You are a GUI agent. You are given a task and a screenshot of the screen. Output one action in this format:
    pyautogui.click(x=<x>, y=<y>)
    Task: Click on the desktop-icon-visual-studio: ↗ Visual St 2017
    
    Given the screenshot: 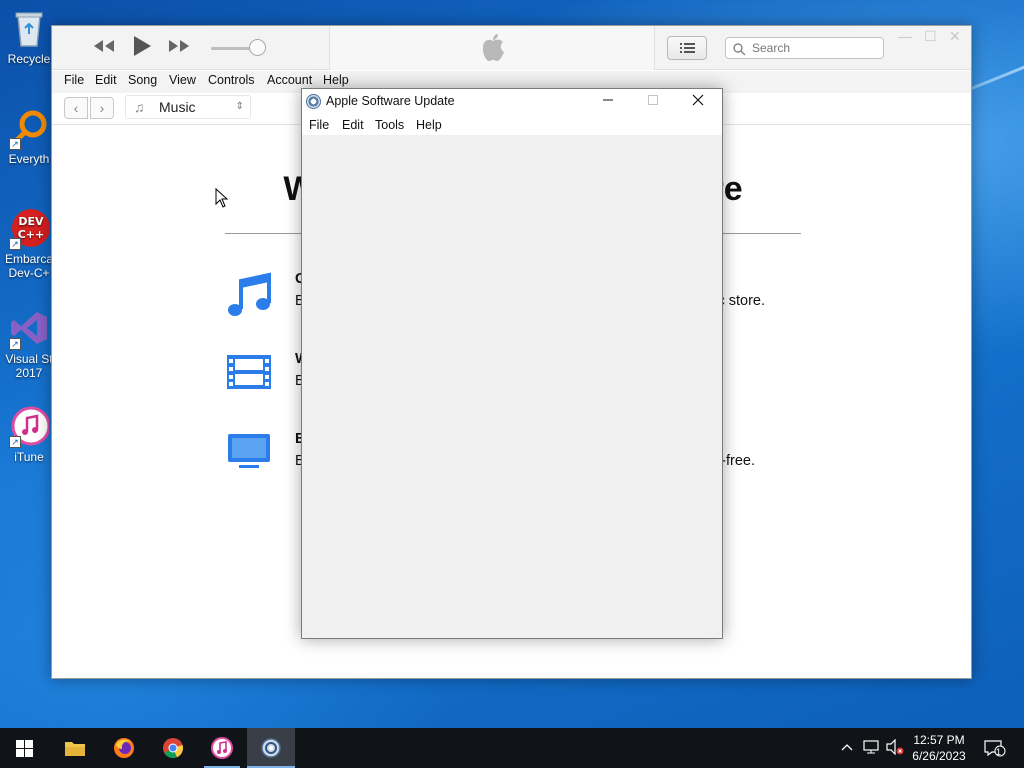 What is the action you would take?
    pyautogui.click(x=29, y=344)
    